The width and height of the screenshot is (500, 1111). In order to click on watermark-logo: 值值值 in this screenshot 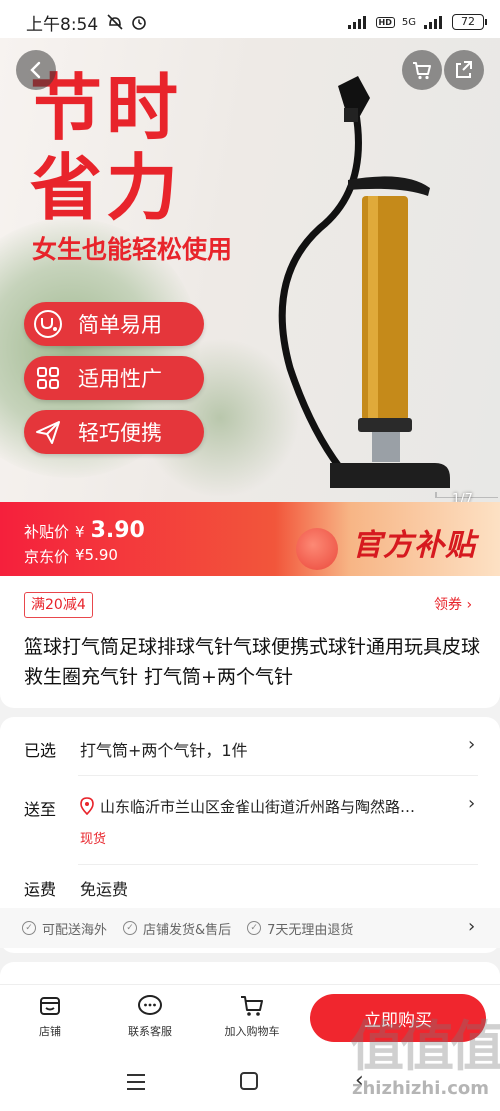, I will do `click(425, 1046)`.